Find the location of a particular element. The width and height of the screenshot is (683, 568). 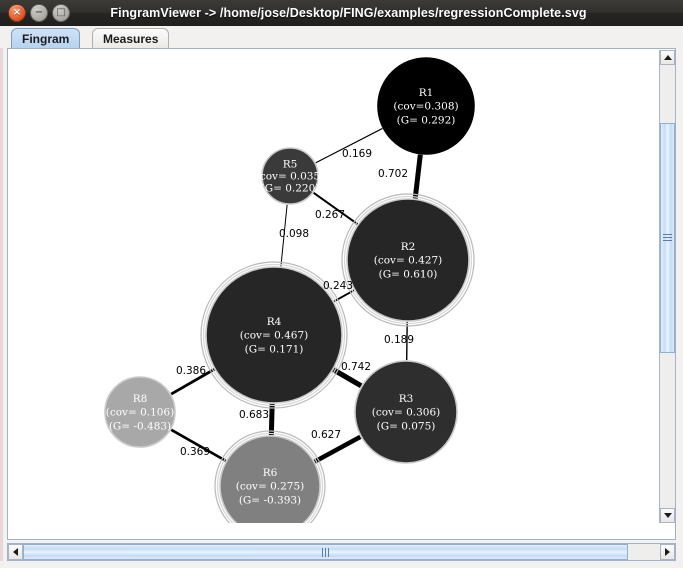

scroll-up-button is located at coordinates (667, 57).